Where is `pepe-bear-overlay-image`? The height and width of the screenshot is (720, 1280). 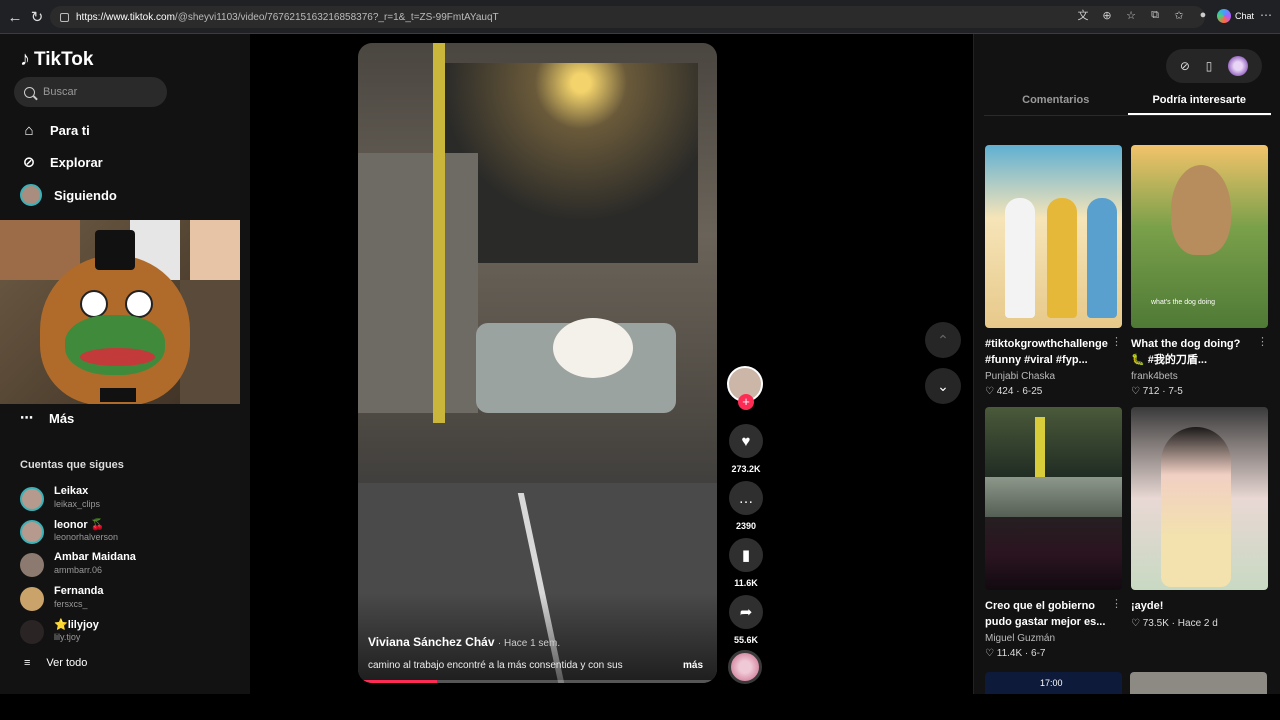
pepe-bear-overlay-image is located at coordinates (120, 312).